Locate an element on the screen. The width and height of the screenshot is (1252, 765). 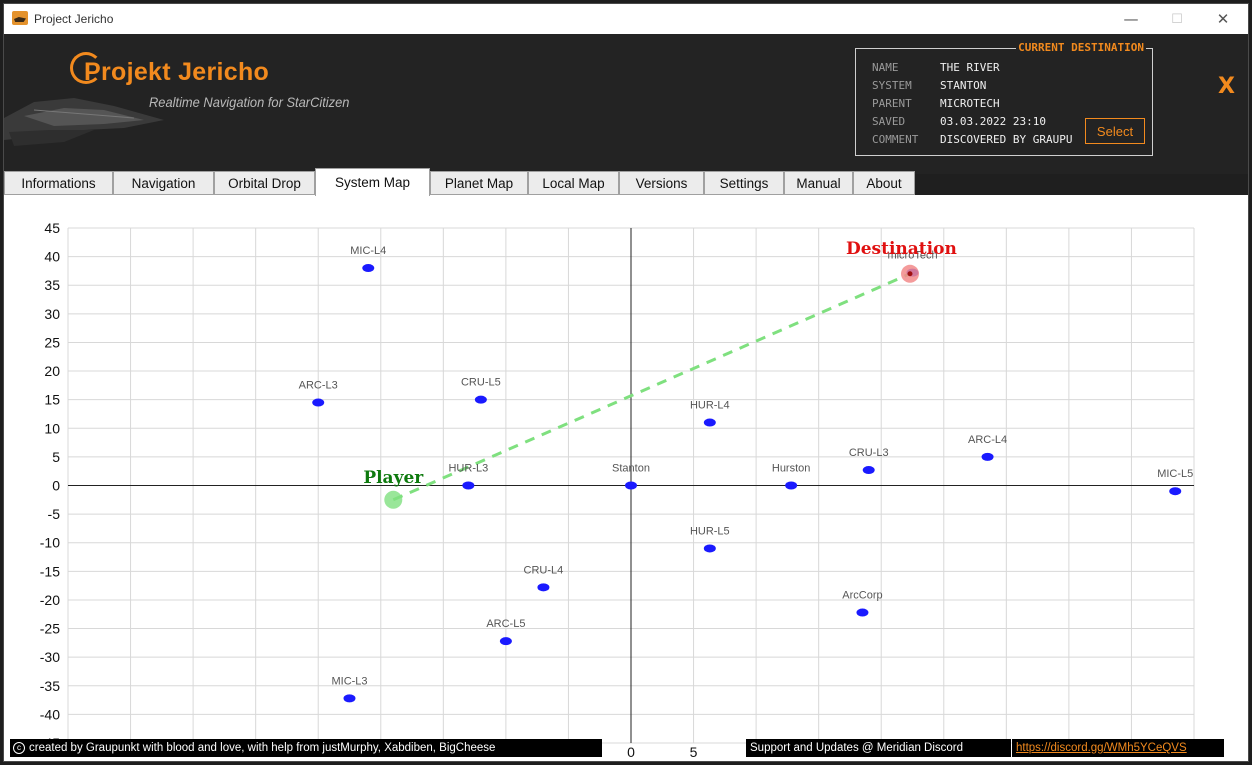
title-bar: Project Jericho — ☐ ✕ is located at coordinates (626, 19).